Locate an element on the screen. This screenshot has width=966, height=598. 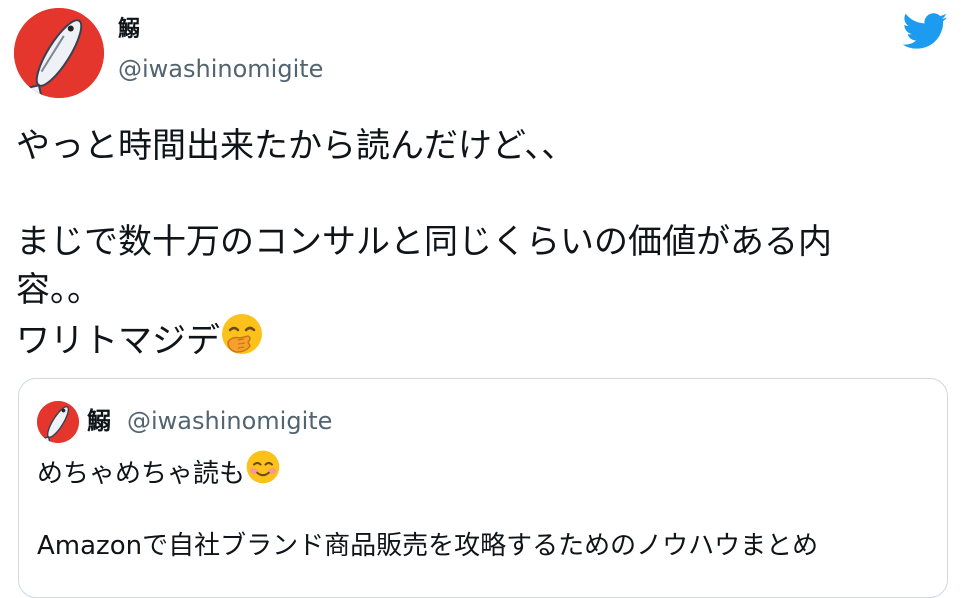
quoted-handle: @iwashinomigite is located at coordinates (229, 421).